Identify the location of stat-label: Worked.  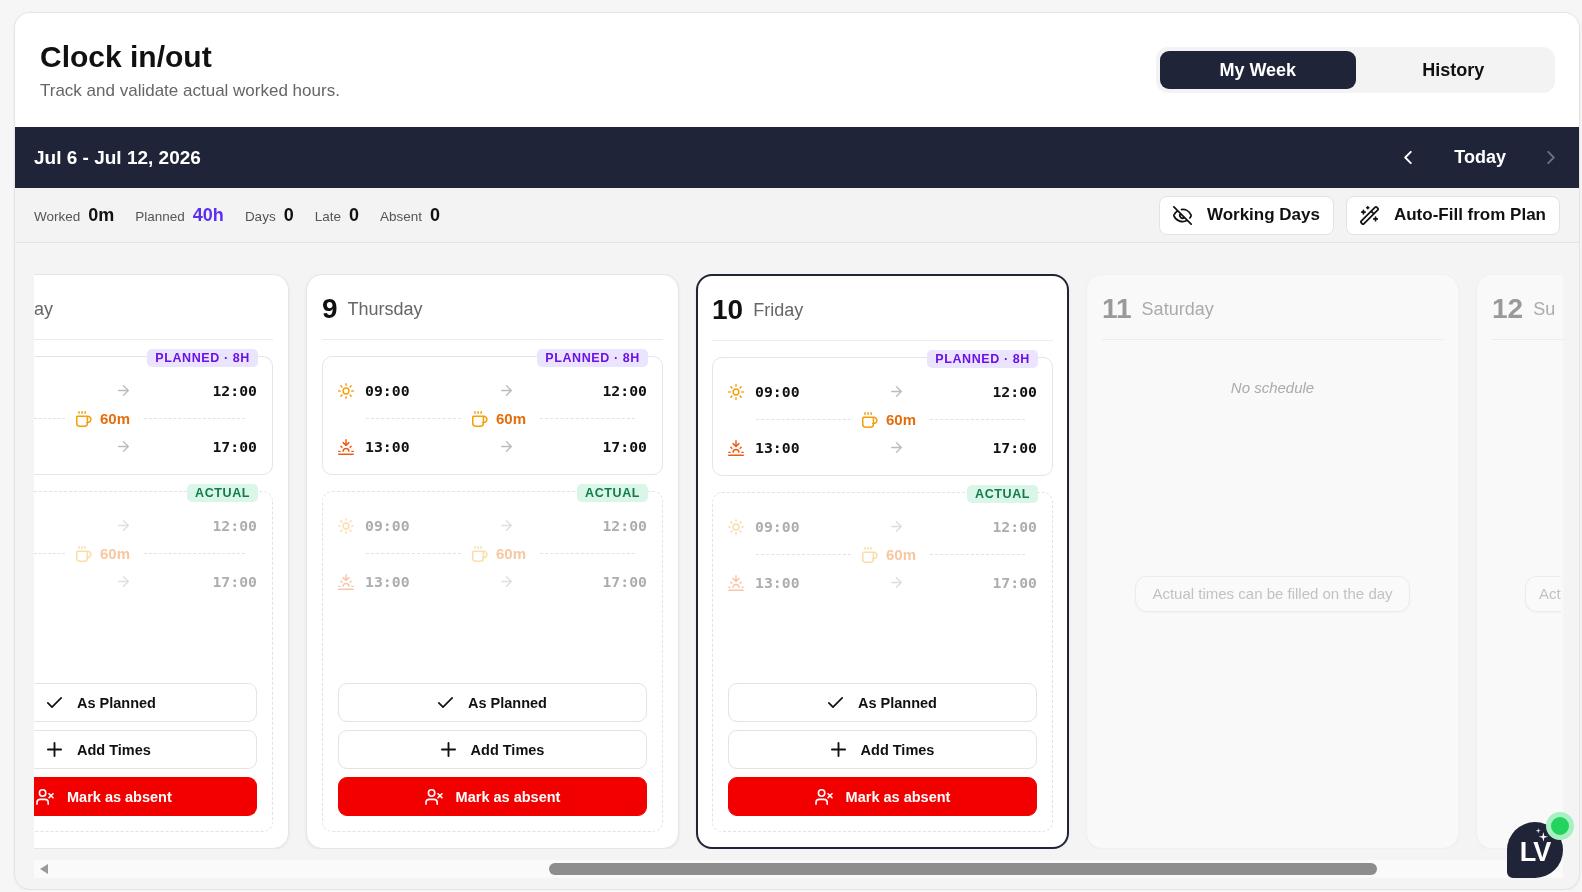
(57, 216).